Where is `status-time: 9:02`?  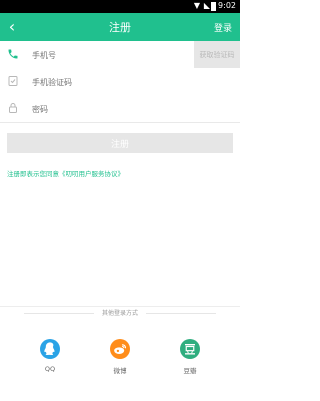 status-time: 9:02 is located at coordinates (227, 5).